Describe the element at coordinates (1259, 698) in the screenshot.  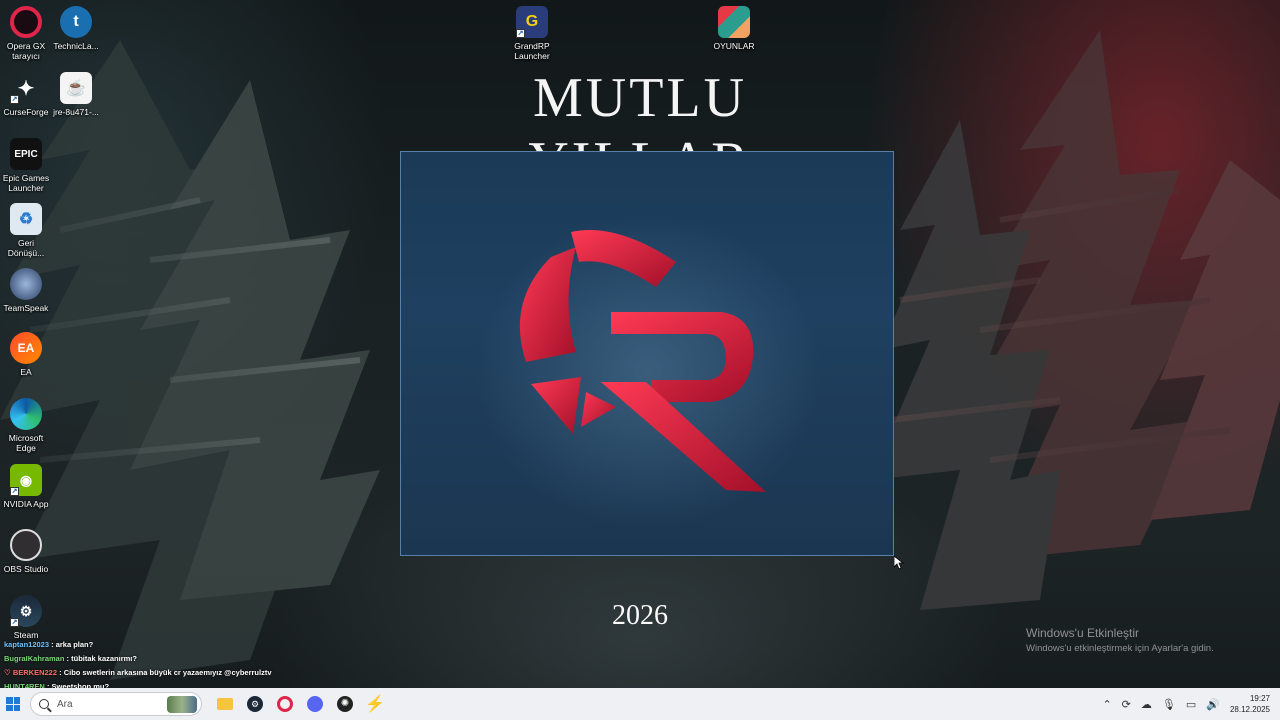
I see `clock-time: 19:27` at that location.